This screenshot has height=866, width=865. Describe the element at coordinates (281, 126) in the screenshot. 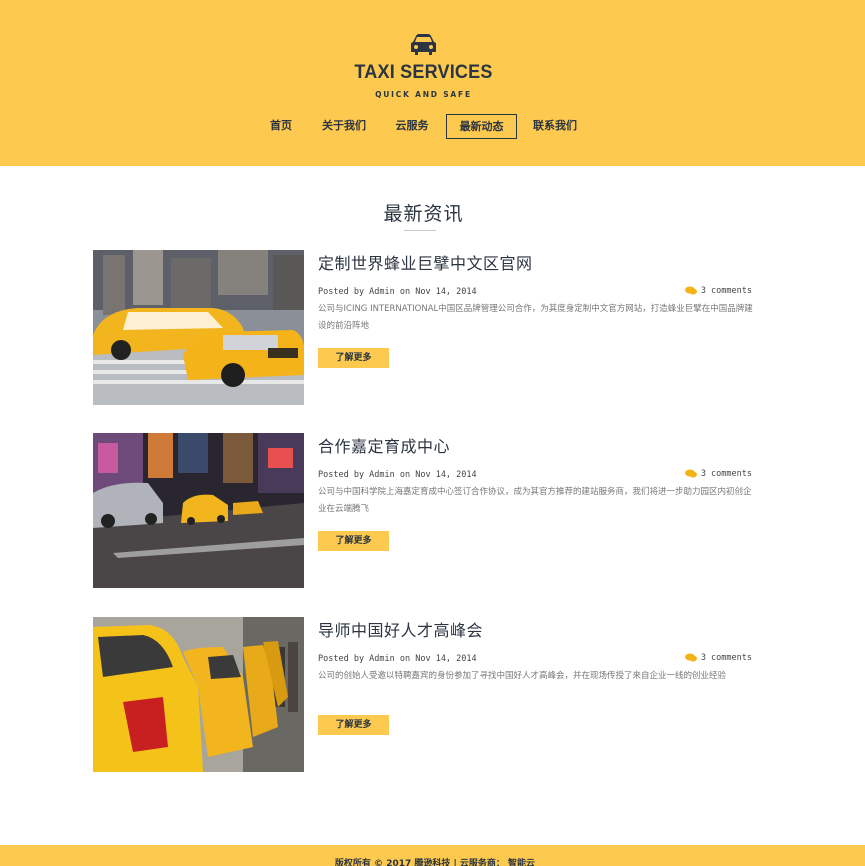

I see `nav-item-home: 首页` at that location.